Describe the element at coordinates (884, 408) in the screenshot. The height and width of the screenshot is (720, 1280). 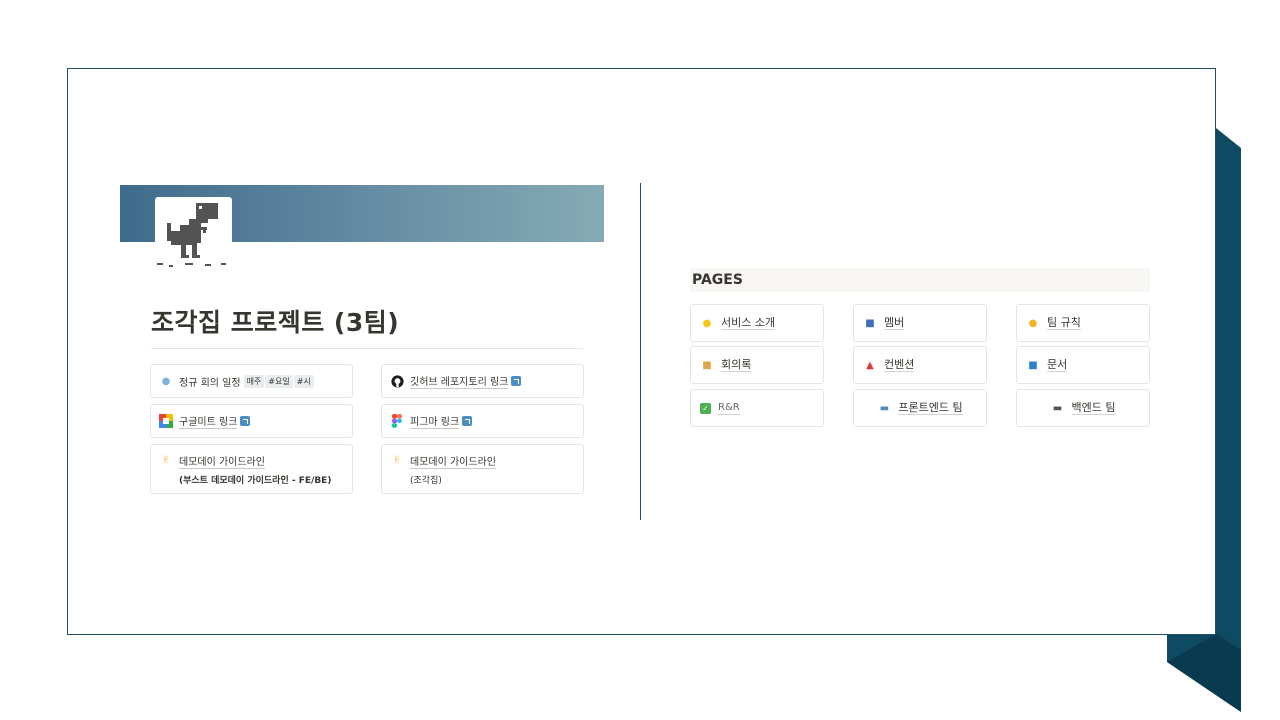
I see `monitor-icon: ▬` at that location.